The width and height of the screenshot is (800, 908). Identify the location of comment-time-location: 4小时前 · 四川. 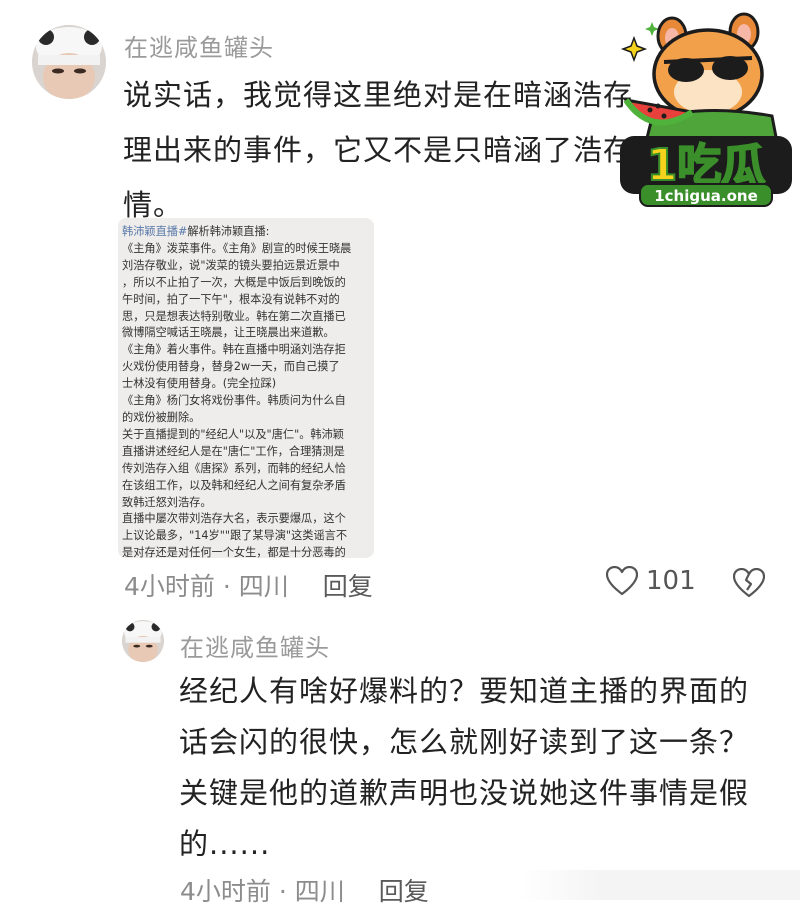
(206, 586).